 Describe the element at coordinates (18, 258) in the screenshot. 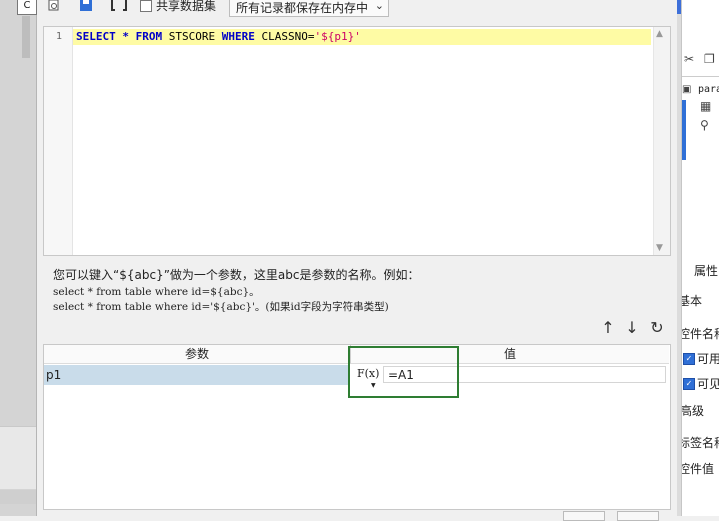

I see `background-panel` at that location.